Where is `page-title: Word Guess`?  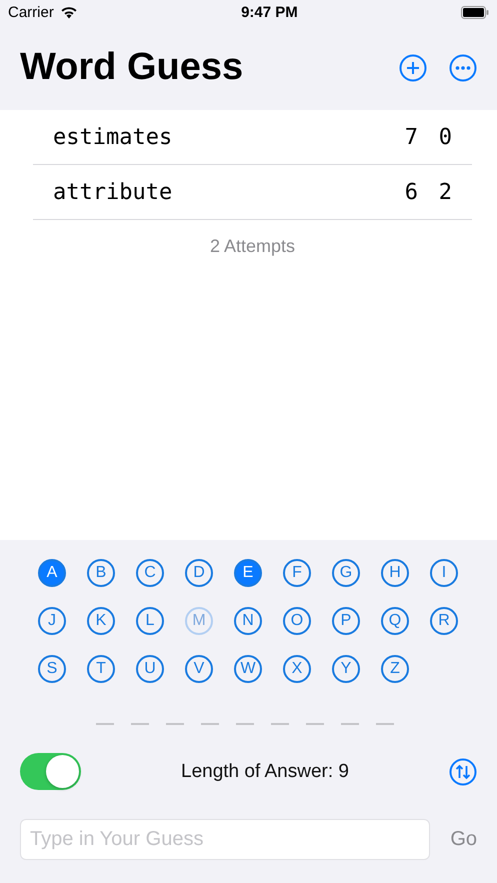
page-title: Word Guess is located at coordinates (132, 67).